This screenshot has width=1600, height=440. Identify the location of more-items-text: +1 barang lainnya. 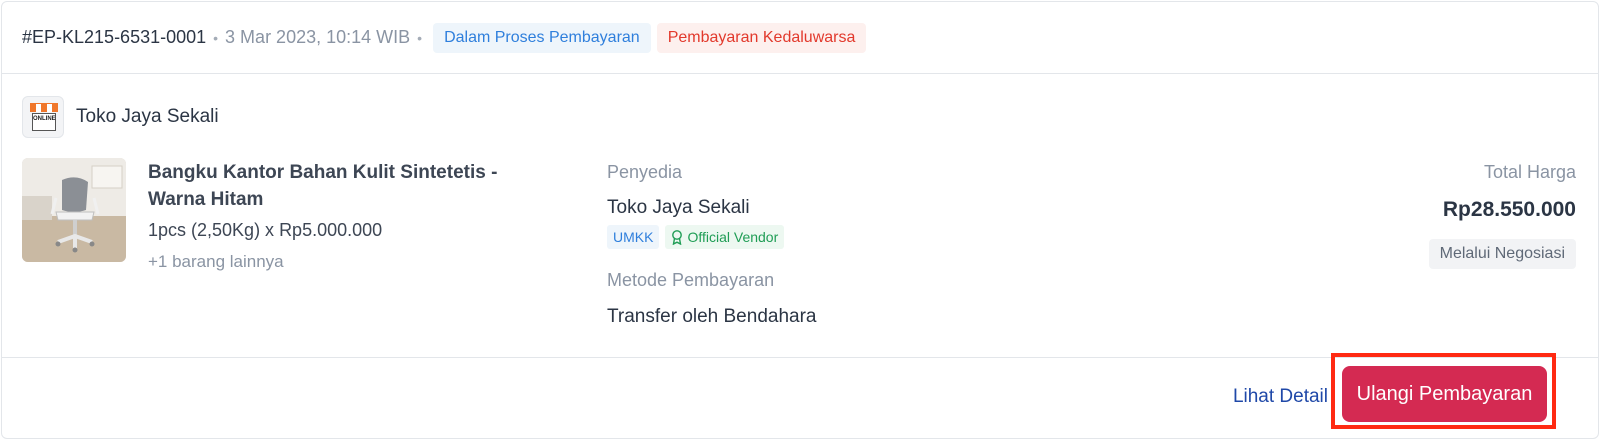
(216, 261).